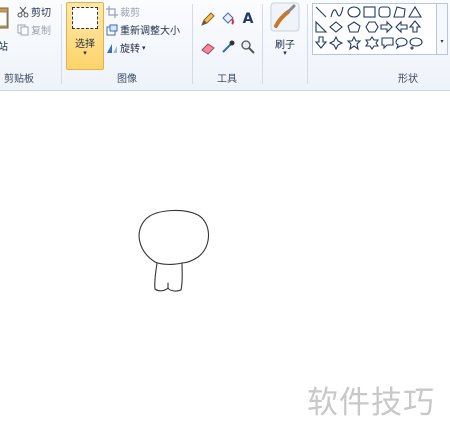 This screenshot has height=436, width=450. What do you see at coordinates (112, 11) in the screenshot?
I see `crop-icon` at bounding box center [112, 11].